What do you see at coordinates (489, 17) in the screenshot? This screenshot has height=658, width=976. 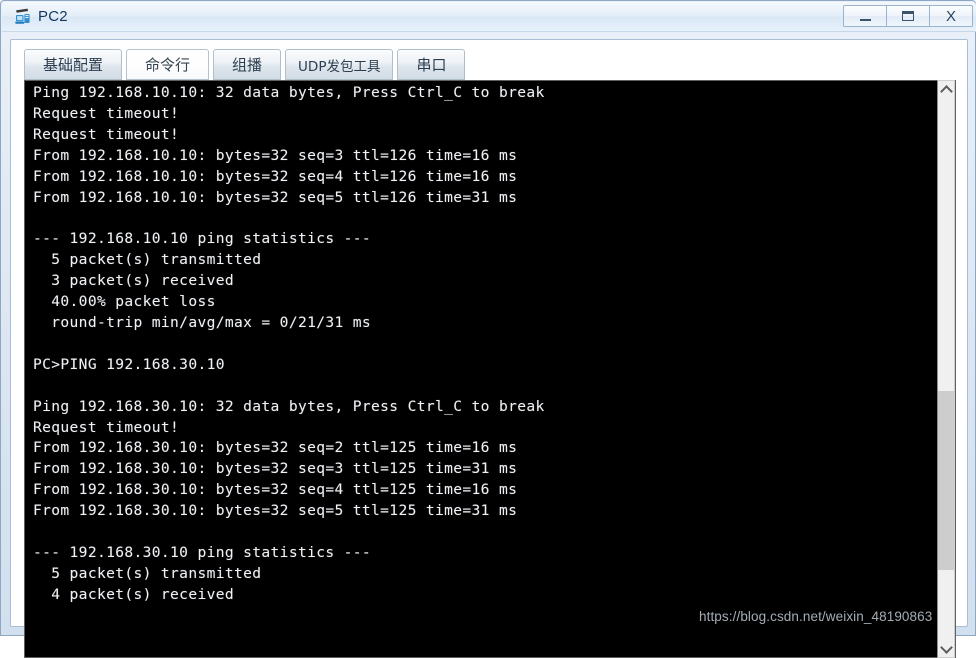 I see `title-bar: PC2 X` at bounding box center [489, 17].